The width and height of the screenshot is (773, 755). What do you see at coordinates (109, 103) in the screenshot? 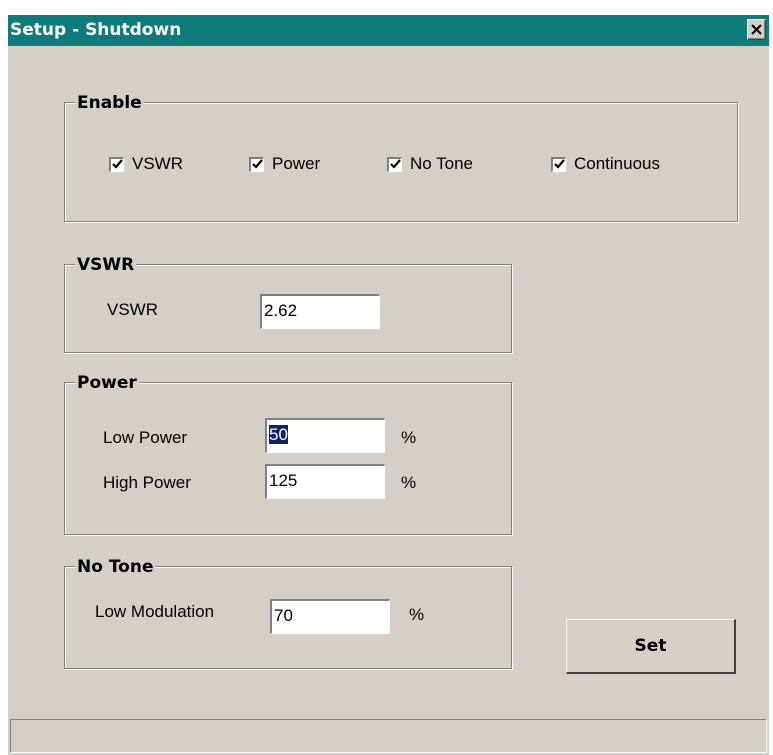
I see `enable-group-legend: Enable` at bounding box center [109, 103].